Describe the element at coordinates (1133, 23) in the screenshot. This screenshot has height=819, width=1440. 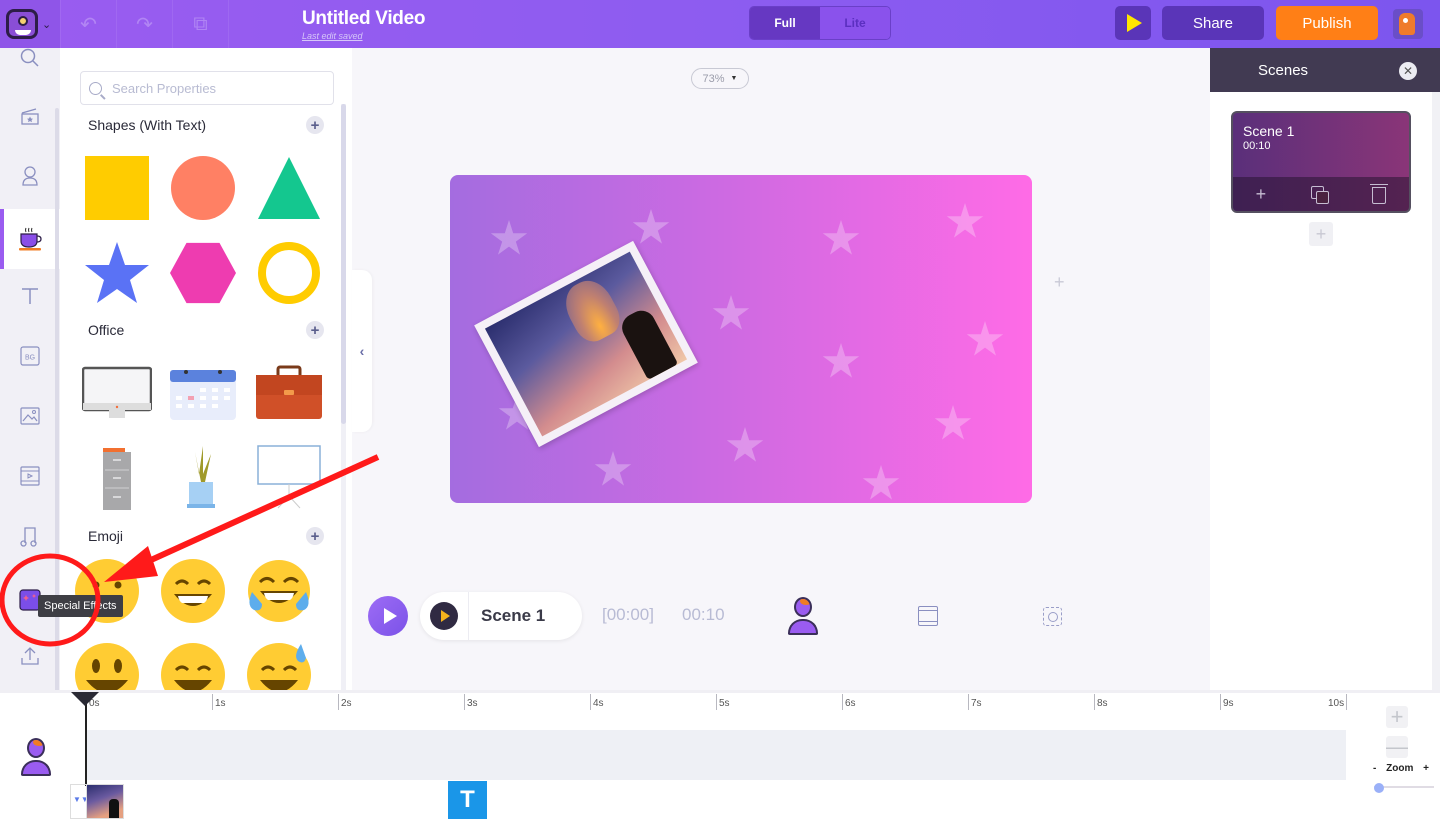
I see `preview-button` at that location.